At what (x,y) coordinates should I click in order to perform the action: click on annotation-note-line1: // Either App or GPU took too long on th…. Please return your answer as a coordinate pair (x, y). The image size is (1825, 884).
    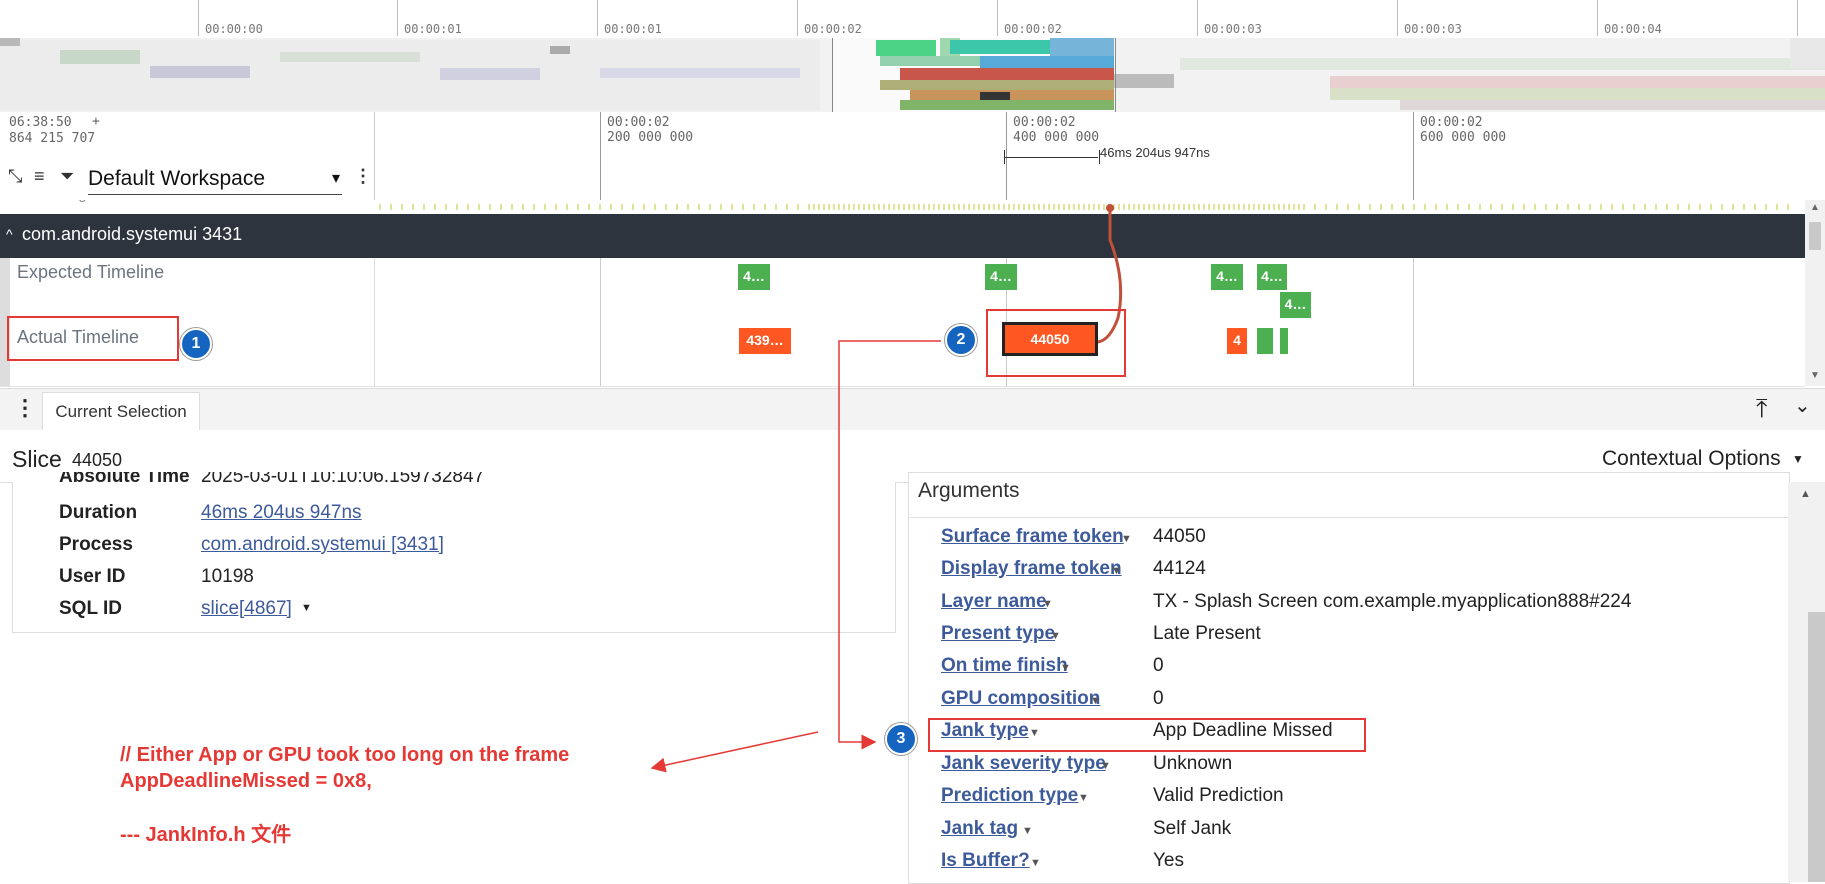
    Looking at the image, I should click on (345, 755).